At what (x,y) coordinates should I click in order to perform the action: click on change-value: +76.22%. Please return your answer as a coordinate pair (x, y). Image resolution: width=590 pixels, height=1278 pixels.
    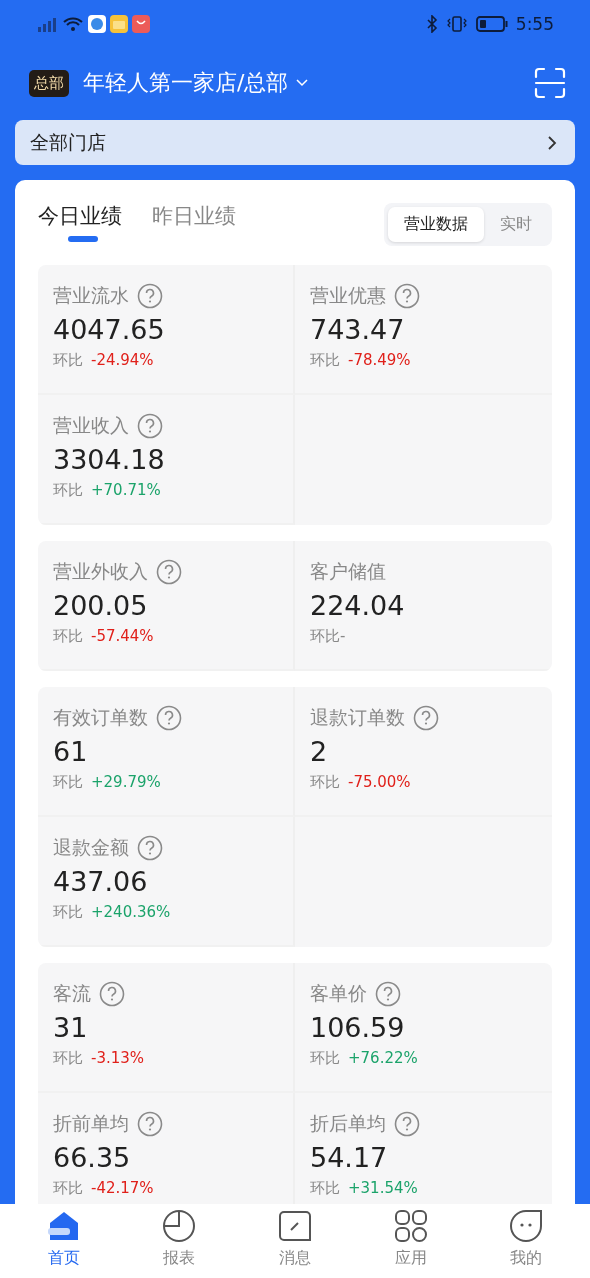
    Looking at the image, I should click on (383, 1058).